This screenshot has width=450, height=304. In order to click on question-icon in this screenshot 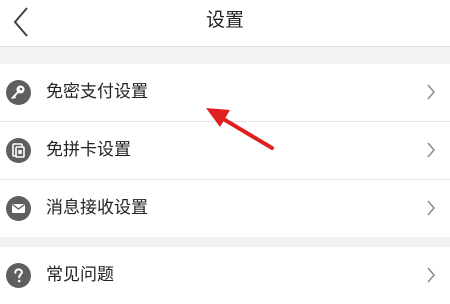, I will do `click(18, 275)`.